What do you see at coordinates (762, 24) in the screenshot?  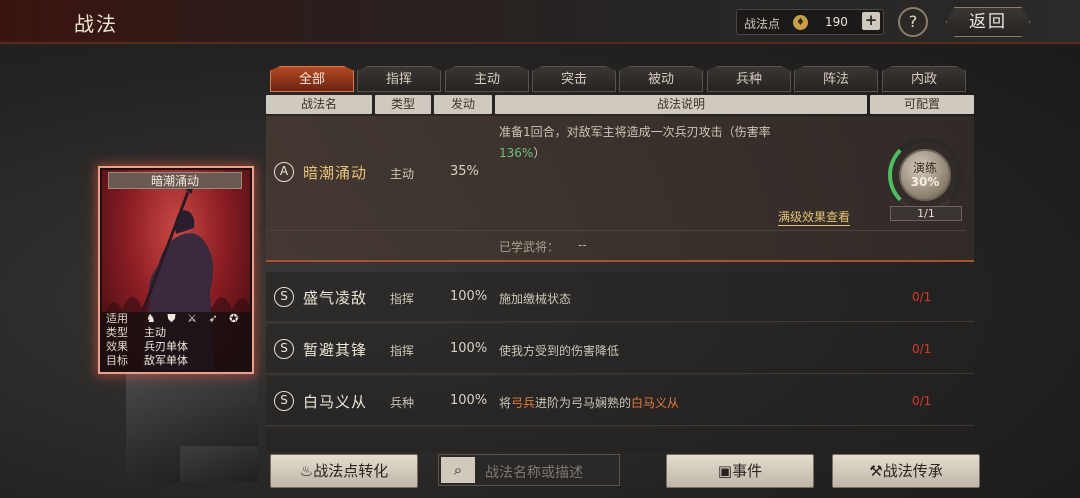 I see `skill-points-label: 战法点` at bounding box center [762, 24].